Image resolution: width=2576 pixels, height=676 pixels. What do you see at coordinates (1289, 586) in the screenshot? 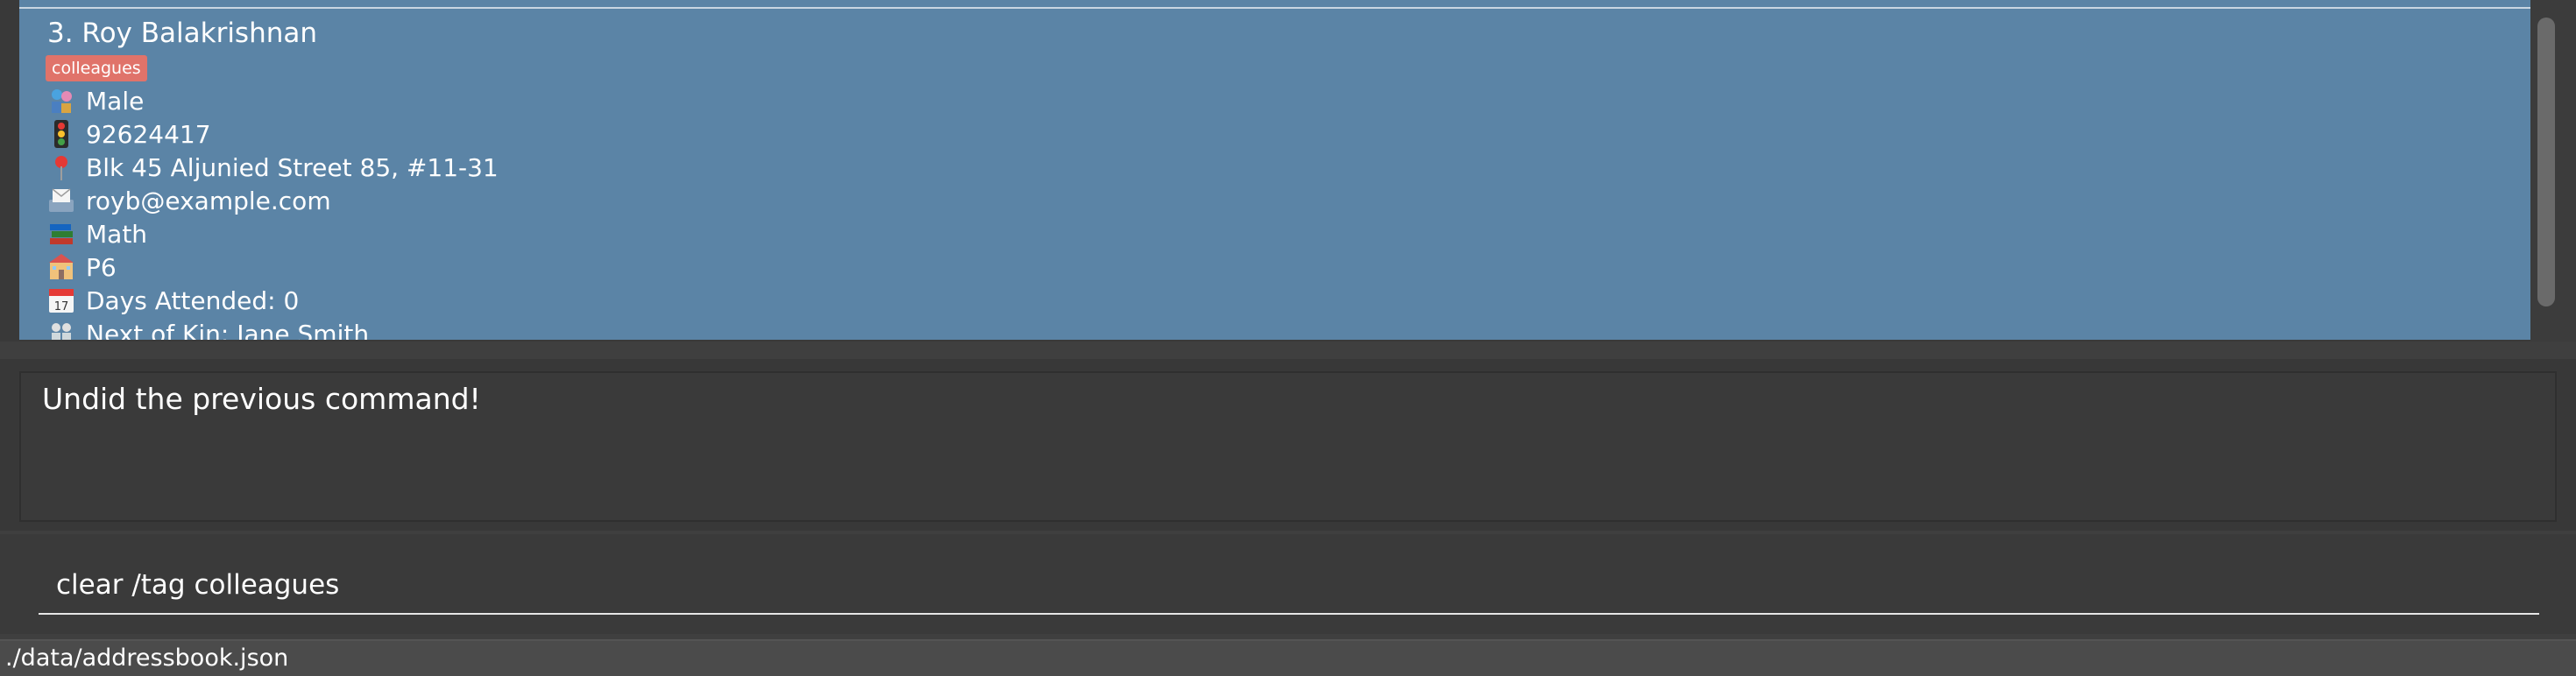
I see `command-input` at bounding box center [1289, 586].